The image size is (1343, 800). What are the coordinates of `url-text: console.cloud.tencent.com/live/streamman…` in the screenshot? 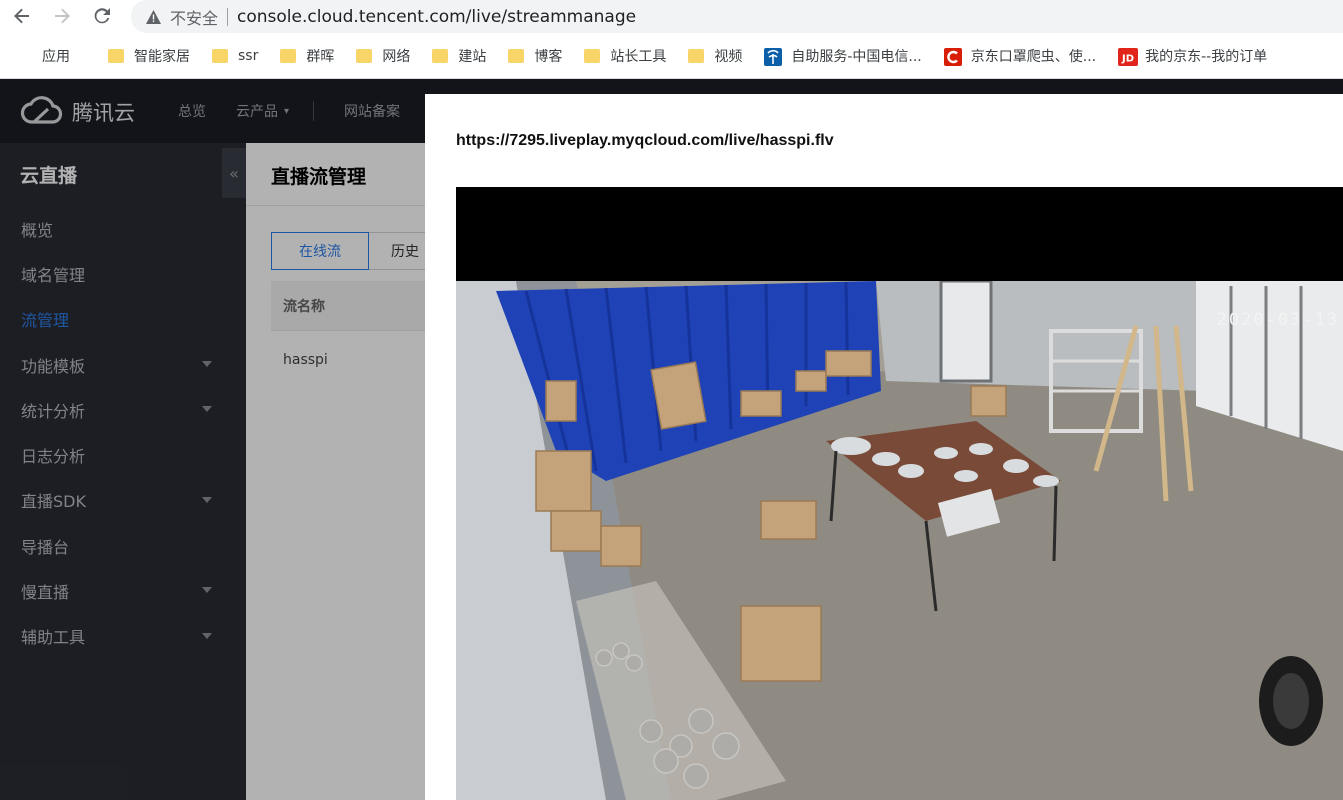 It's located at (436, 17).